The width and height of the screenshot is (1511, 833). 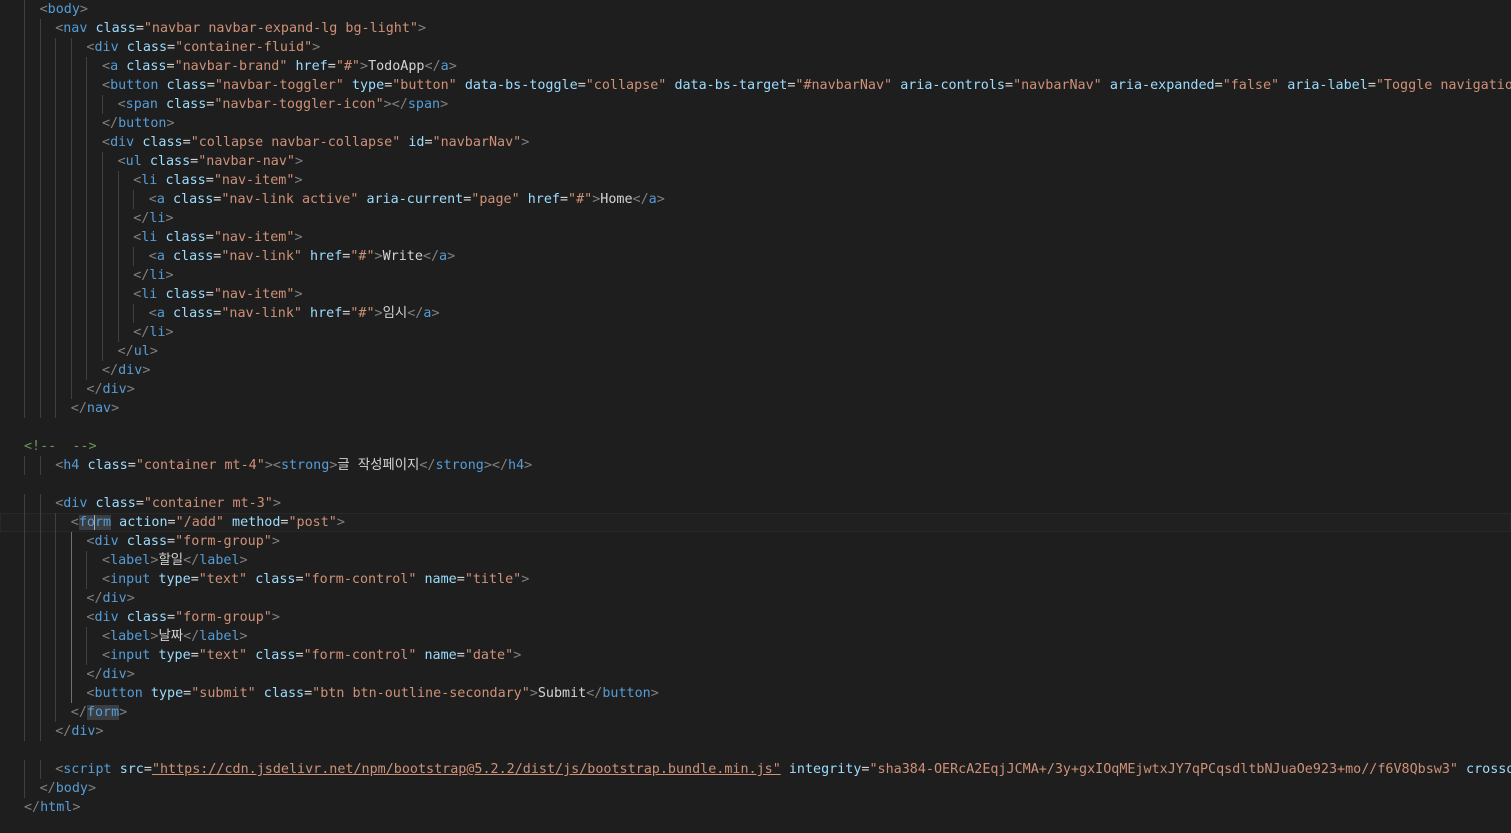 What do you see at coordinates (755, 503) in the screenshot?
I see `code-line: <div class="container mt-3">` at bounding box center [755, 503].